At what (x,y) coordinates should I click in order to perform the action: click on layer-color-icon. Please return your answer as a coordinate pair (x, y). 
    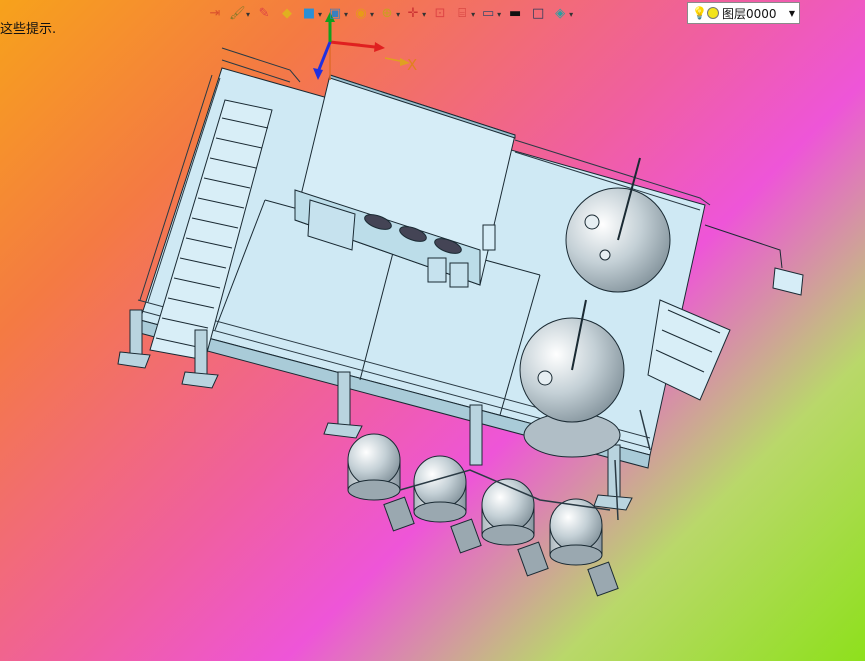
    Looking at the image, I should click on (713, 13).